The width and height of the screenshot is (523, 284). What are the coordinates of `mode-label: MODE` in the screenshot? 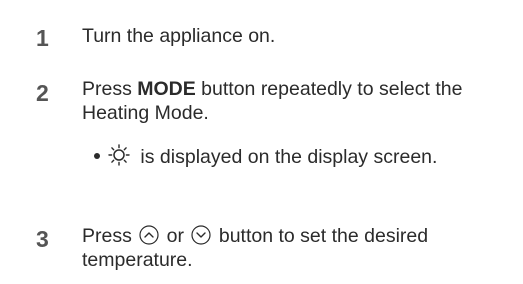 It's located at (166, 89).